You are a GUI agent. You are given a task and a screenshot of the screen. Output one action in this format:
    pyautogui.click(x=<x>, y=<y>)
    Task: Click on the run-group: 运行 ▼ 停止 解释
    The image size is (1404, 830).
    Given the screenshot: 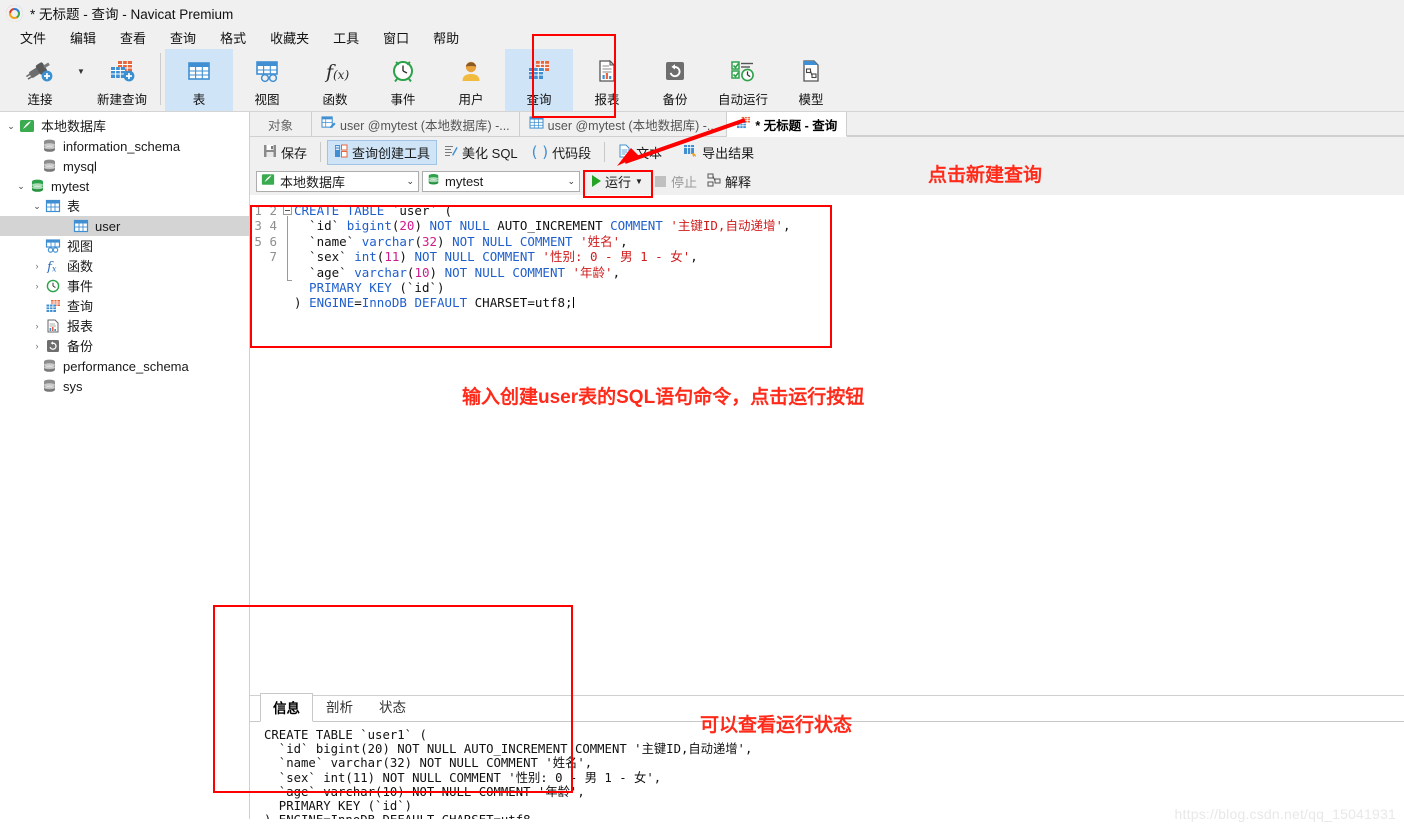 What is the action you would take?
    pyautogui.click(x=670, y=181)
    